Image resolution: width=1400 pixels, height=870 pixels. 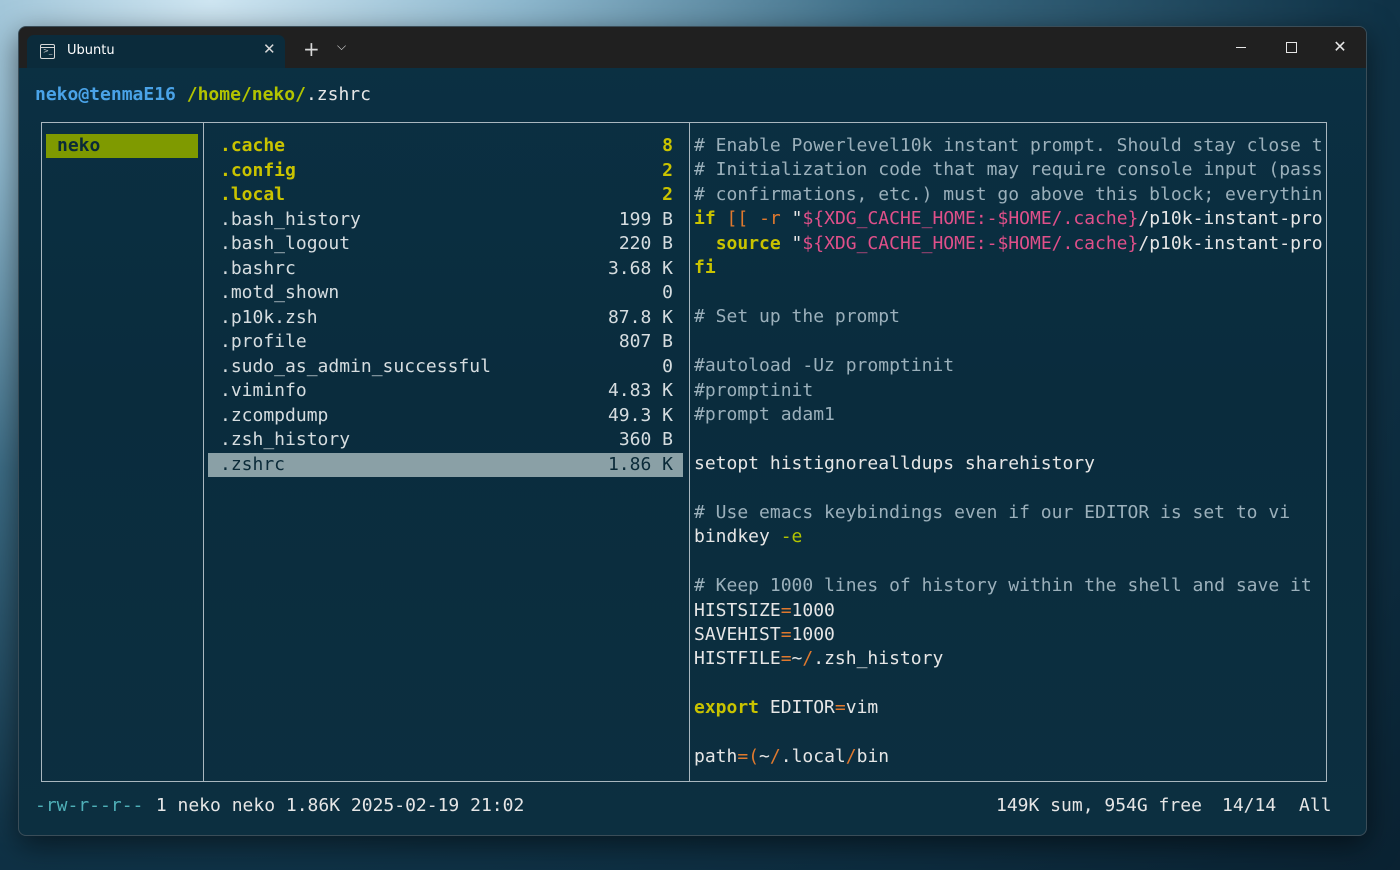 I want to click on code-token: path, so click(x=716, y=757).